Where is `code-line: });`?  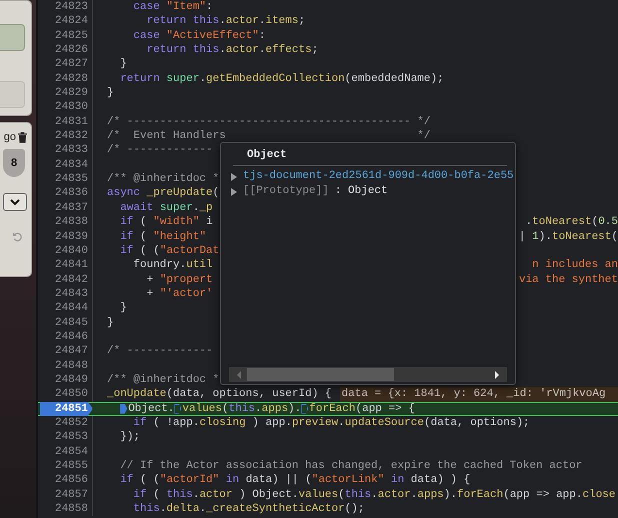
code-line: }); is located at coordinates (129, 437).